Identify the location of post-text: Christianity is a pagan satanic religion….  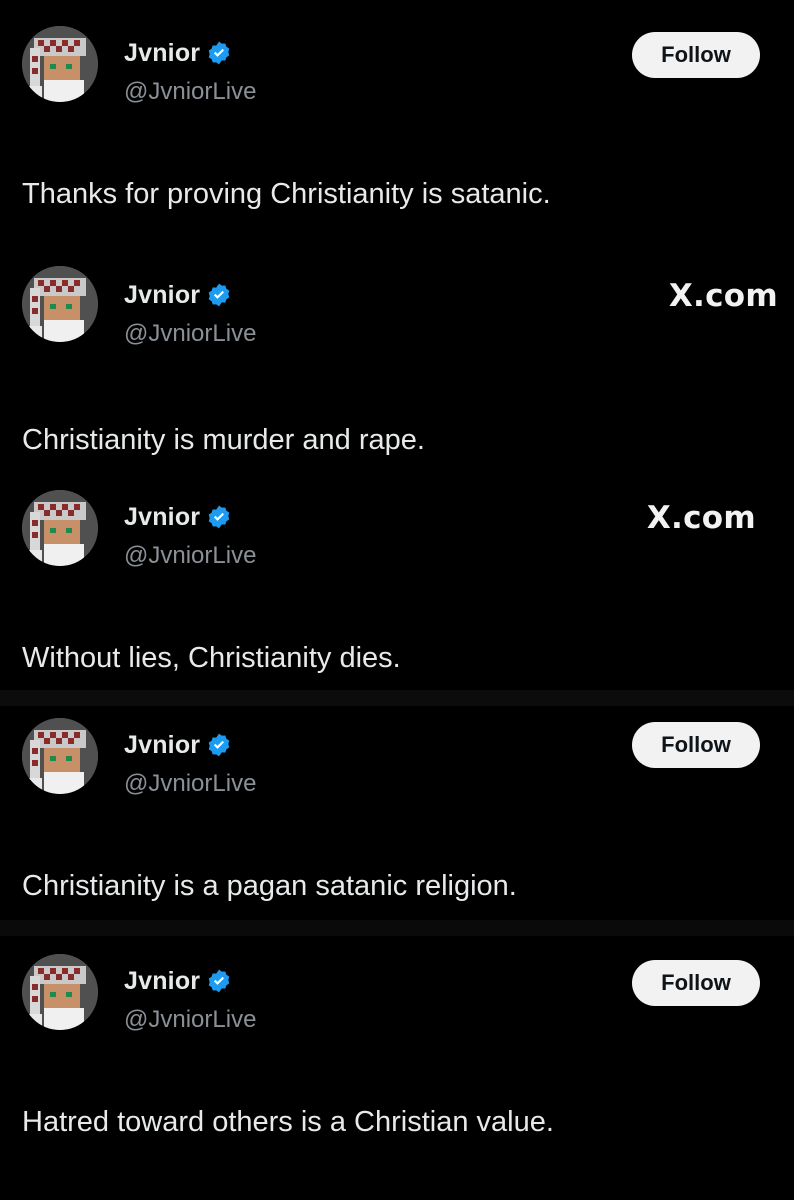
(269, 886).